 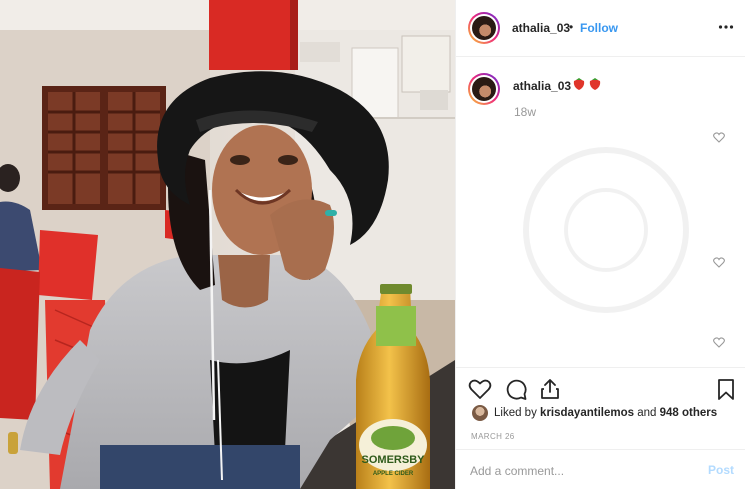 What do you see at coordinates (516, 389) in the screenshot?
I see `comment-icon` at bounding box center [516, 389].